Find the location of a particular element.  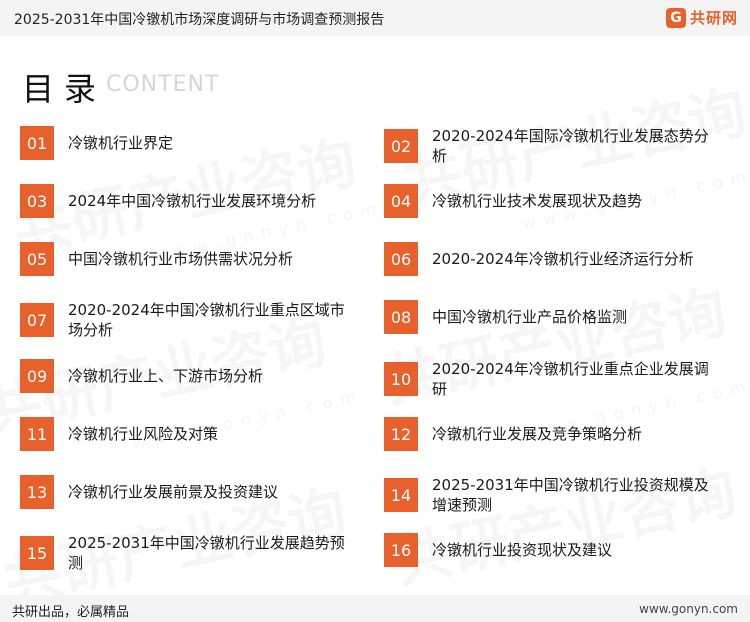

toc-item: 06 2020-2024年冷镦机行业经济运行分析 is located at coordinates (553, 259).